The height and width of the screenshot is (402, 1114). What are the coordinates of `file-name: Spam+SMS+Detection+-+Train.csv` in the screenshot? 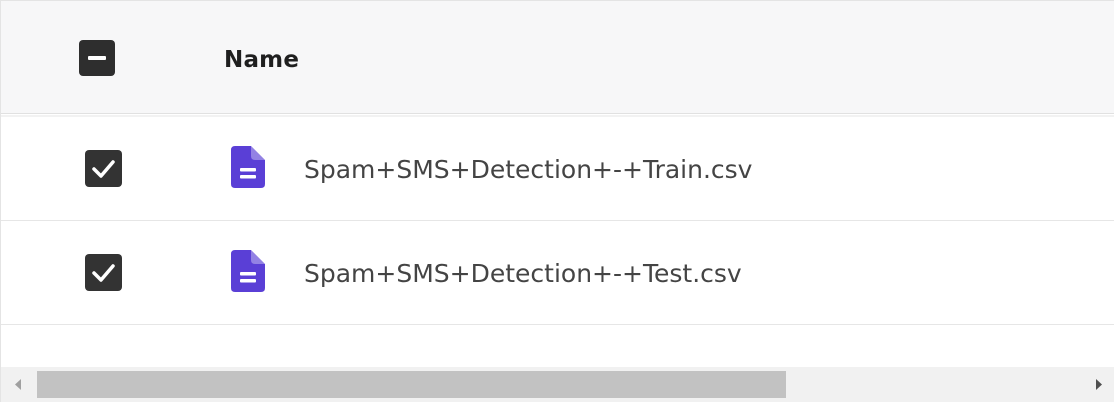 It's located at (528, 170).